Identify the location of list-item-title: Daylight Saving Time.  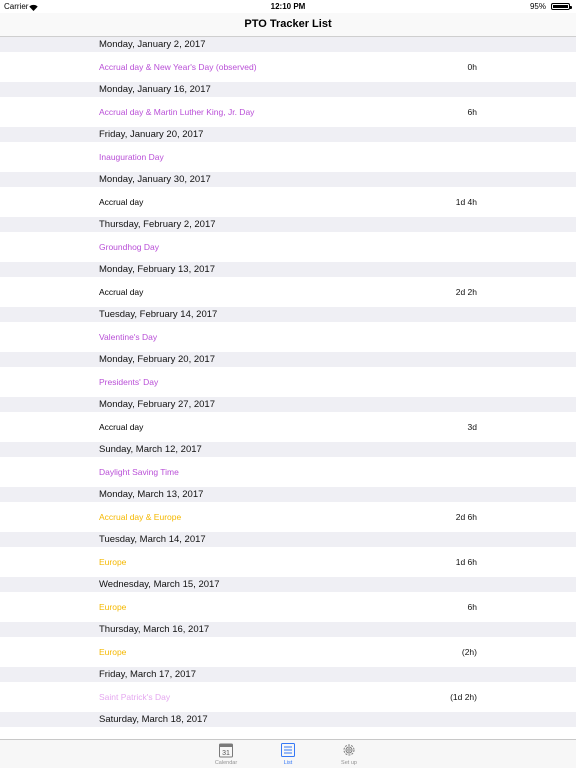
(139, 472).